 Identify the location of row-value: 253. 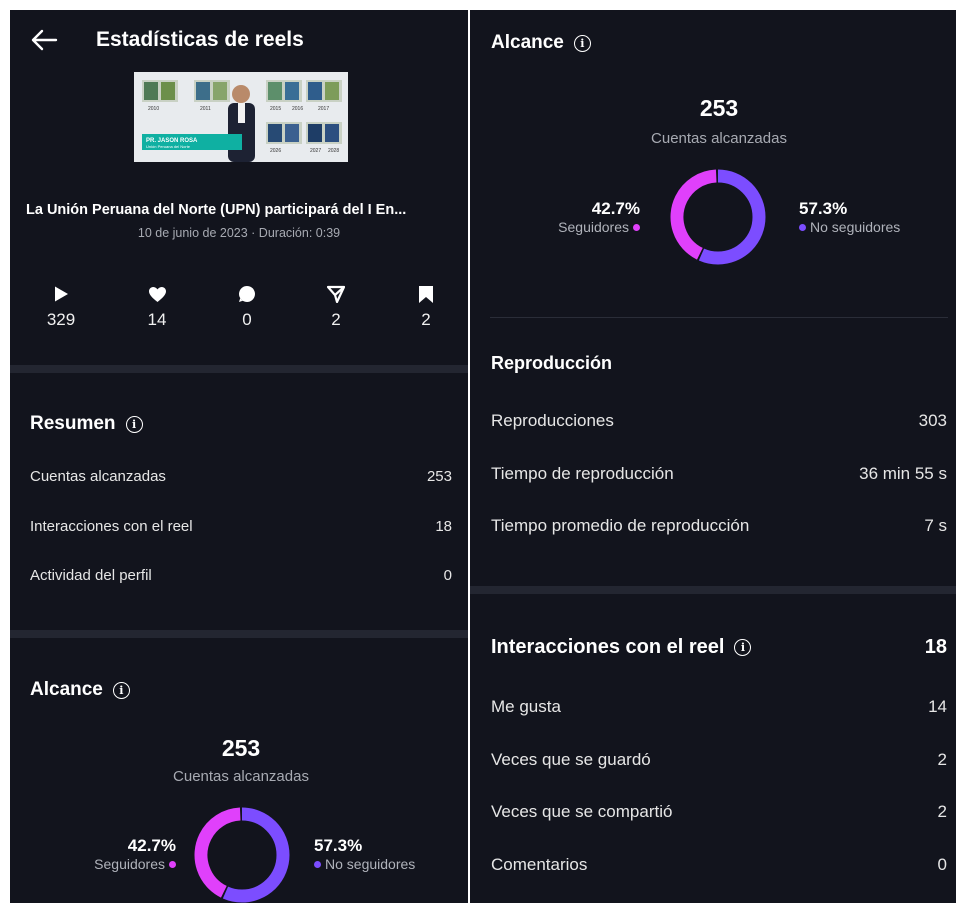
(439, 476).